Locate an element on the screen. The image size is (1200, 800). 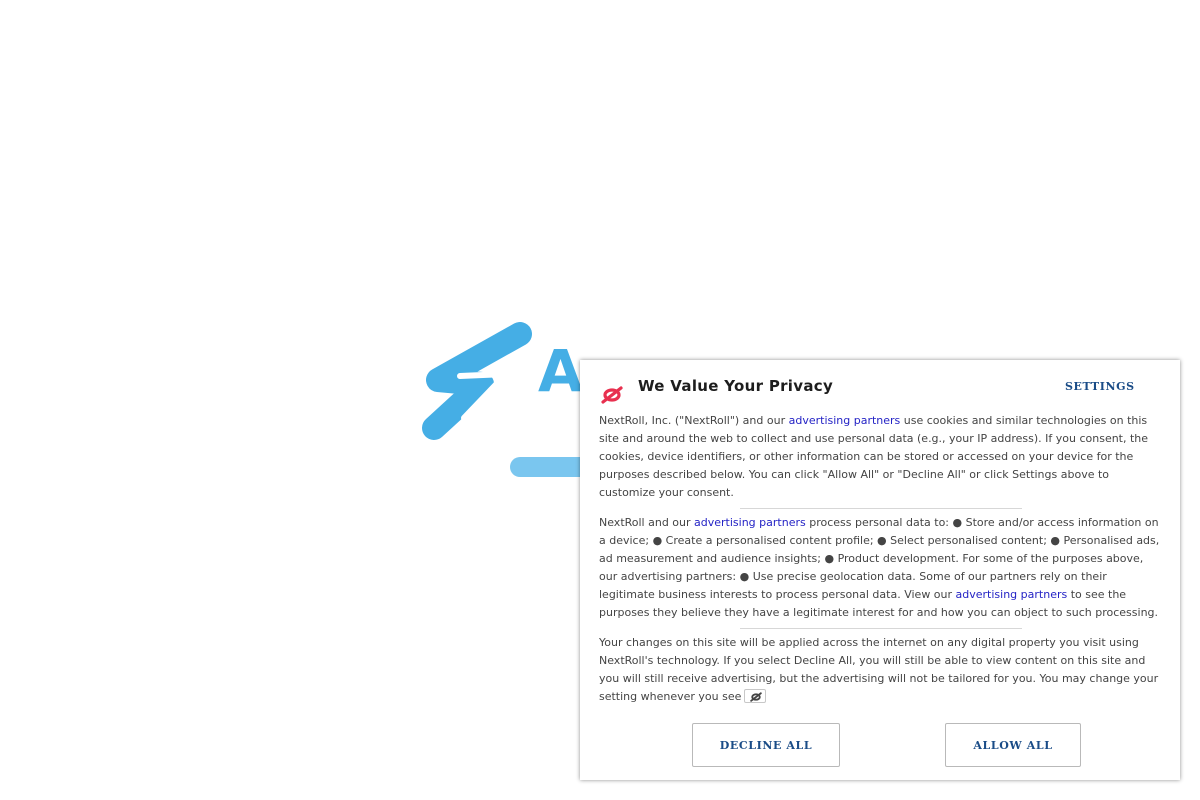
allow-all-button: ALLOW ALL is located at coordinates (1013, 745).